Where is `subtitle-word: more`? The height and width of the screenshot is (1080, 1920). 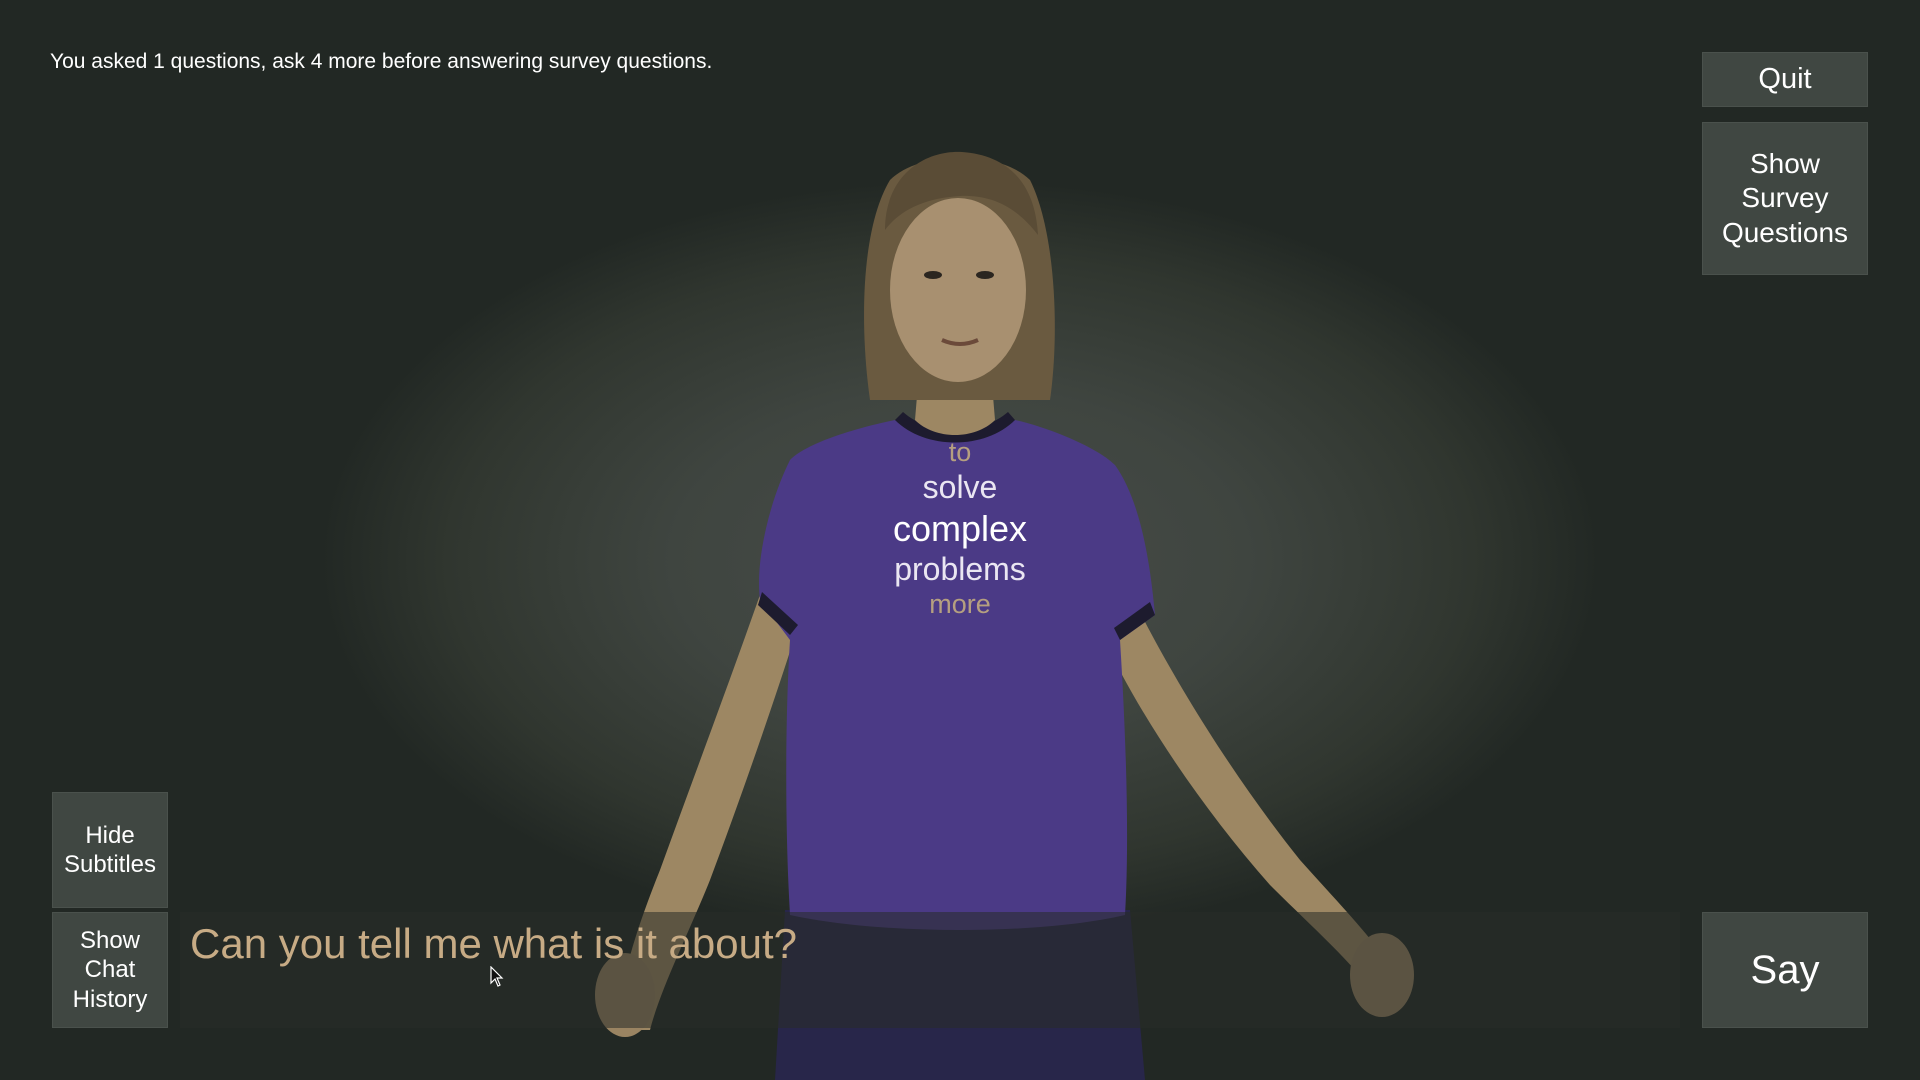 subtitle-word: more is located at coordinates (960, 604).